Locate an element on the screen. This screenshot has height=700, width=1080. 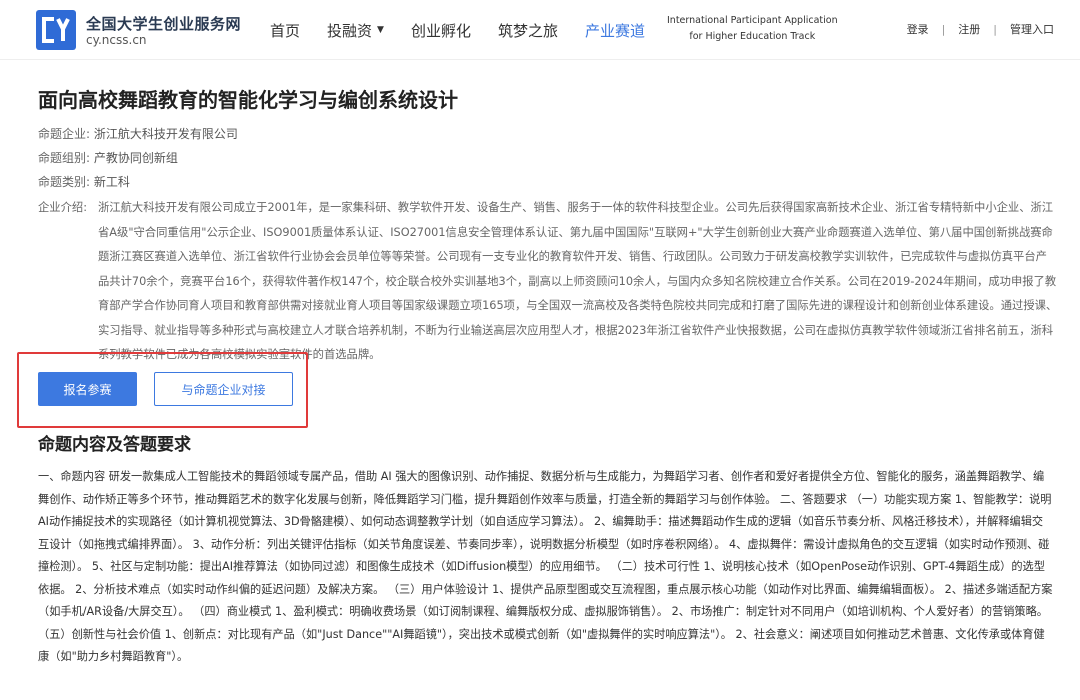
admin-link: 管理入口 is located at coordinates (1032, 29).